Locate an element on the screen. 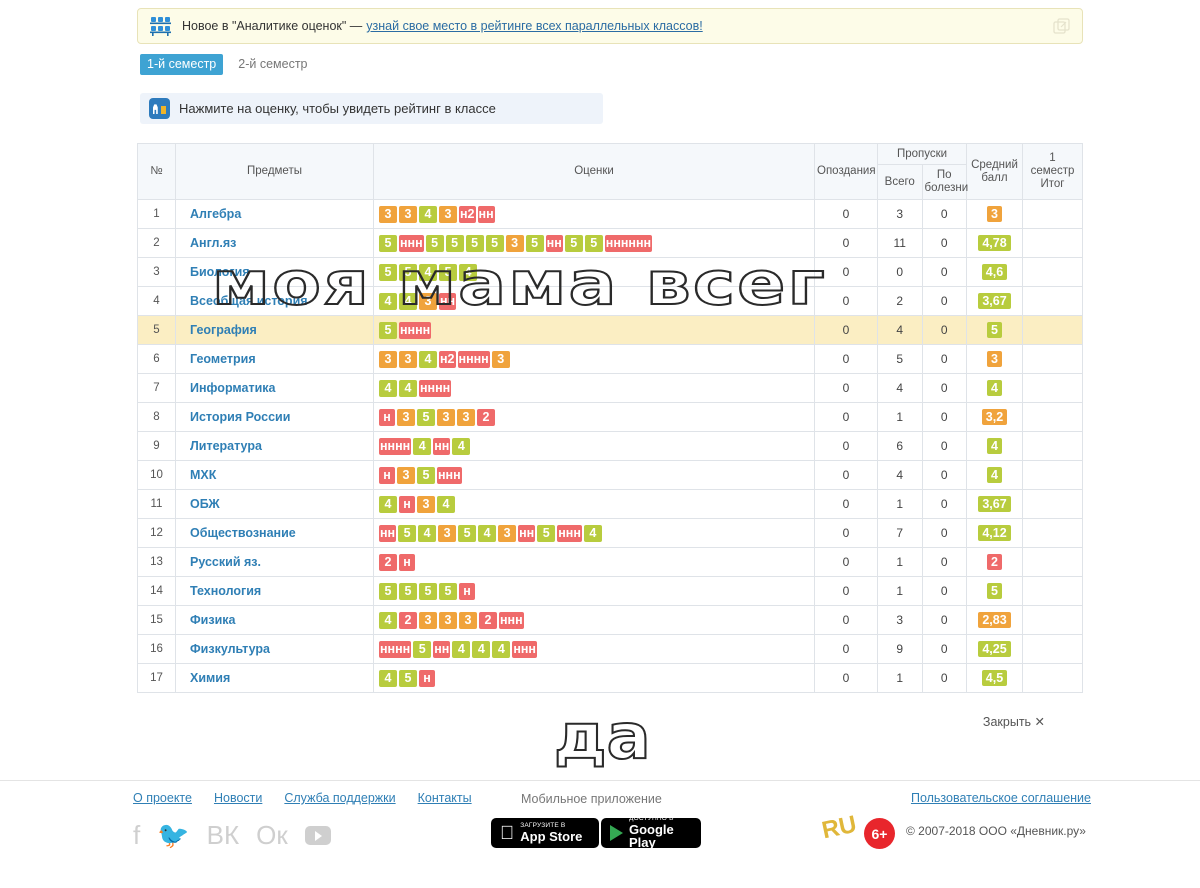 The height and width of the screenshot is (888, 1200). subject-link: Алгебра is located at coordinates (215, 214).